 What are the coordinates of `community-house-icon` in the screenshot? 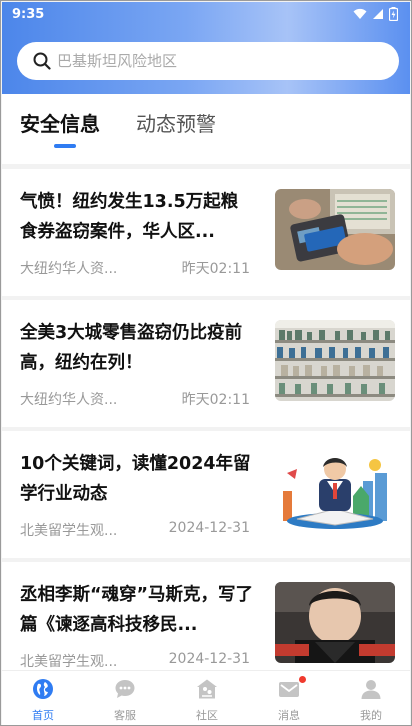 It's located at (207, 689).